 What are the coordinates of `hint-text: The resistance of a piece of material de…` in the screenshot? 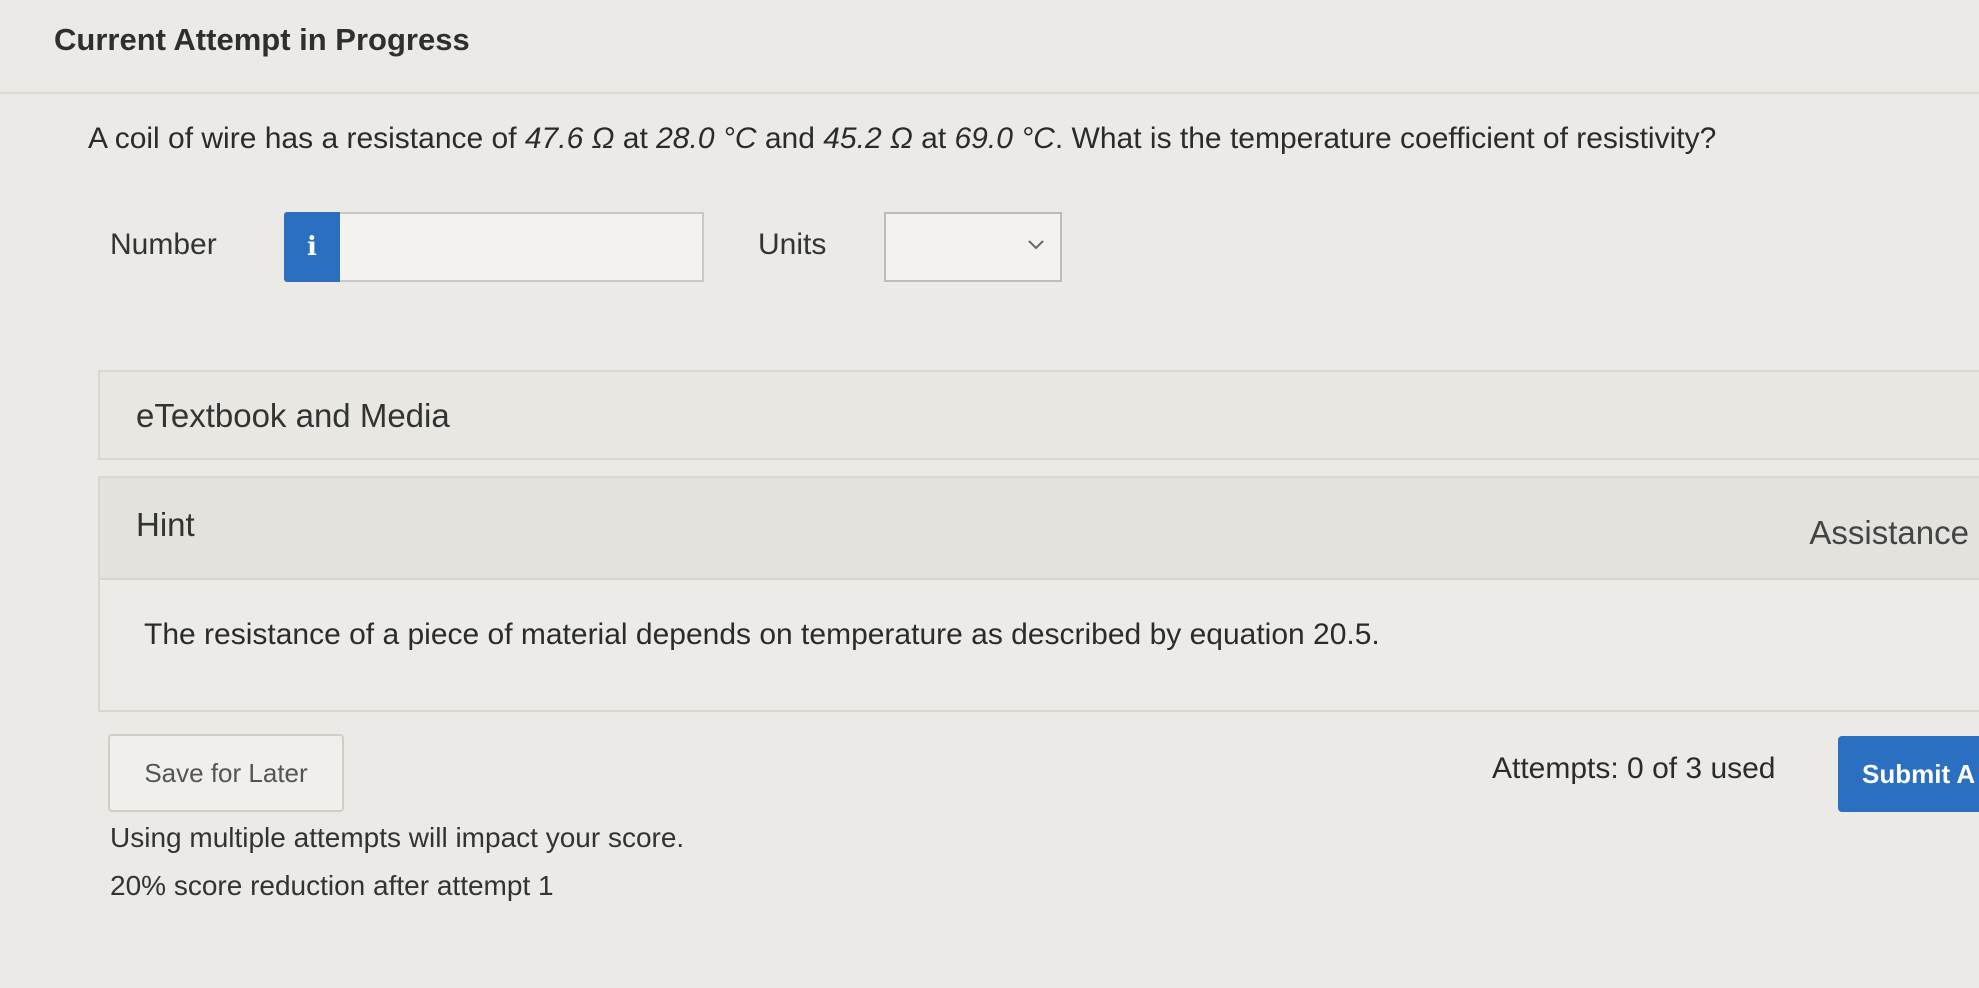 It's located at (762, 634).